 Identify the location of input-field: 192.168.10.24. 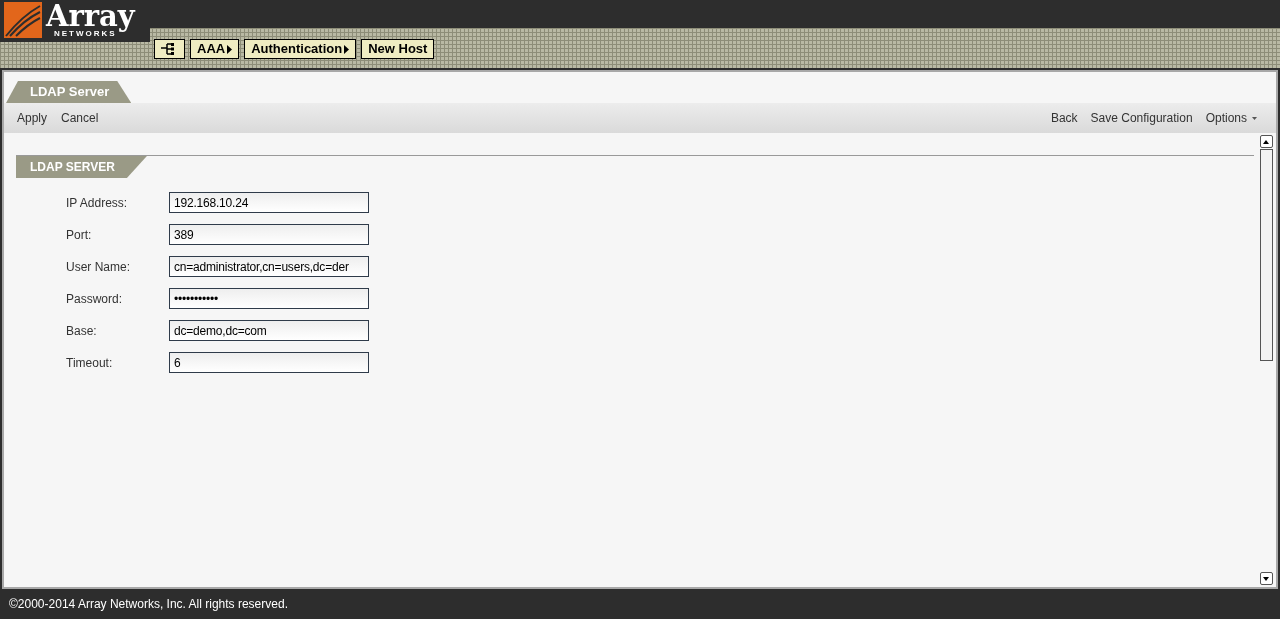
(269, 202).